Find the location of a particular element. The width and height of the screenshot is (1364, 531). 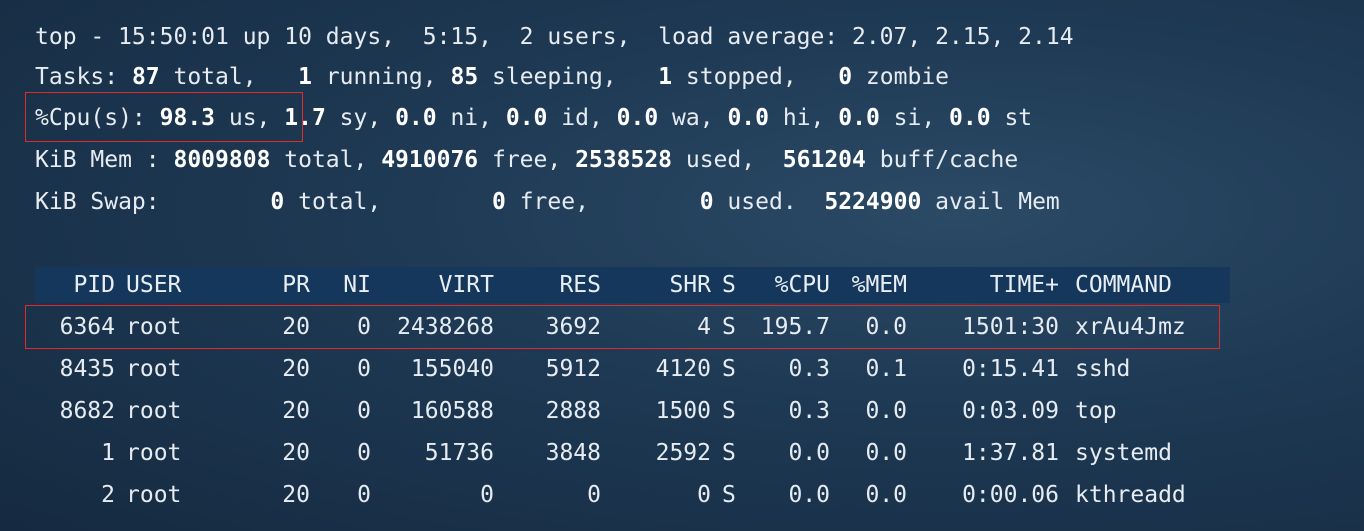

cpu-ni-suffix: ni, is located at coordinates (471, 118).